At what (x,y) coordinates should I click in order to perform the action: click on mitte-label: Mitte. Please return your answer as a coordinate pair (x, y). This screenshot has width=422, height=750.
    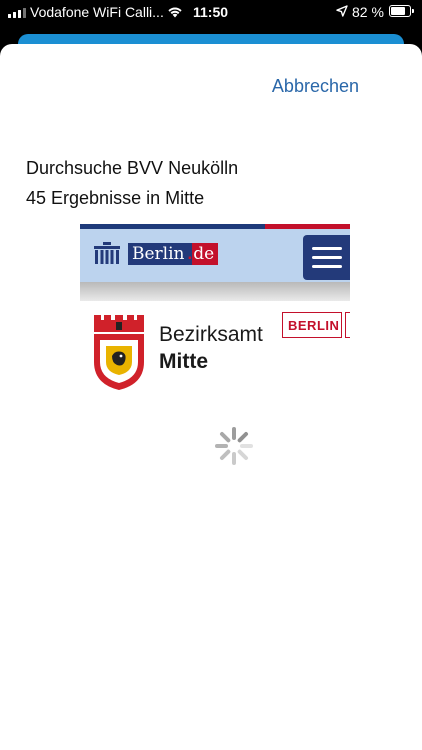
    Looking at the image, I should click on (183, 361).